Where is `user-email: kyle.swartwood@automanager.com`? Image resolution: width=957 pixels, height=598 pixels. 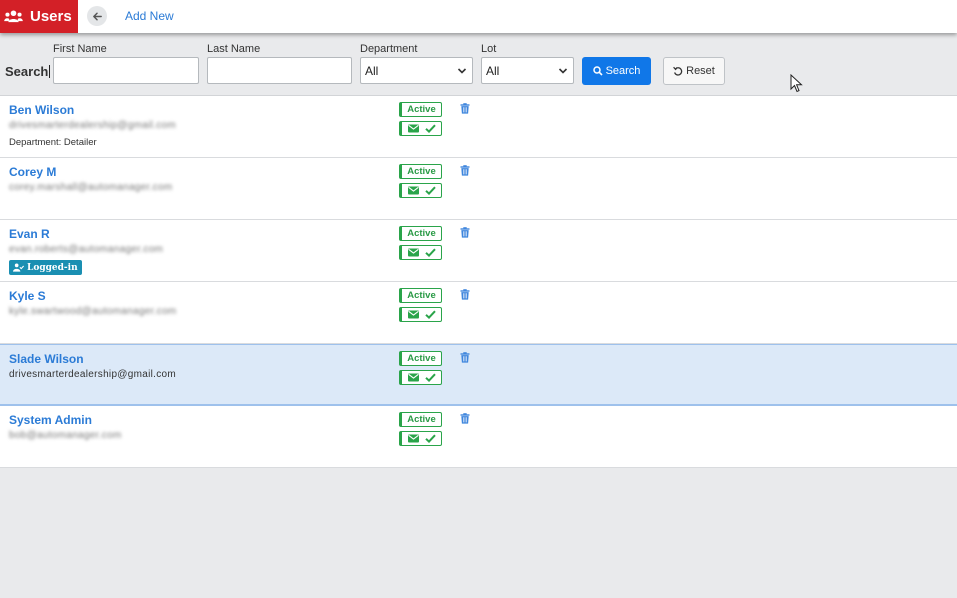
user-email: kyle.swartwood@automanager.com is located at coordinates (93, 311).